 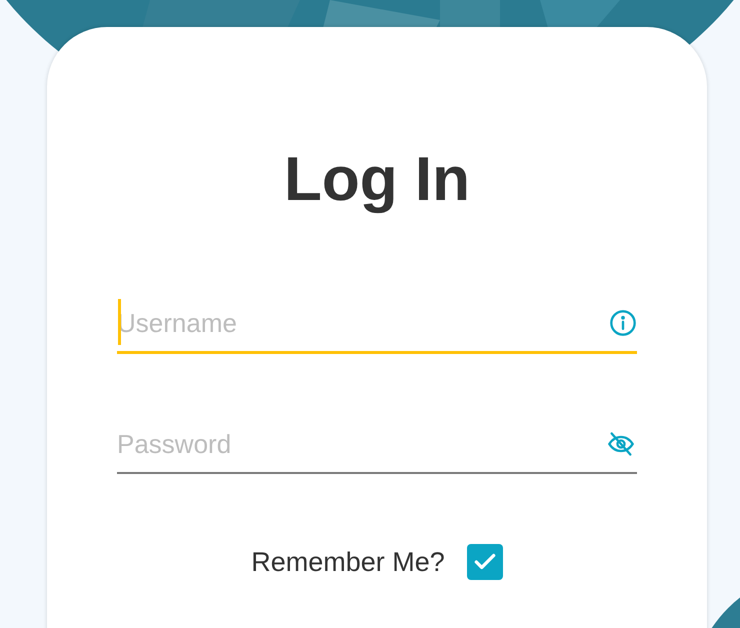 I want to click on text-cursor, so click(x=119, y=322).